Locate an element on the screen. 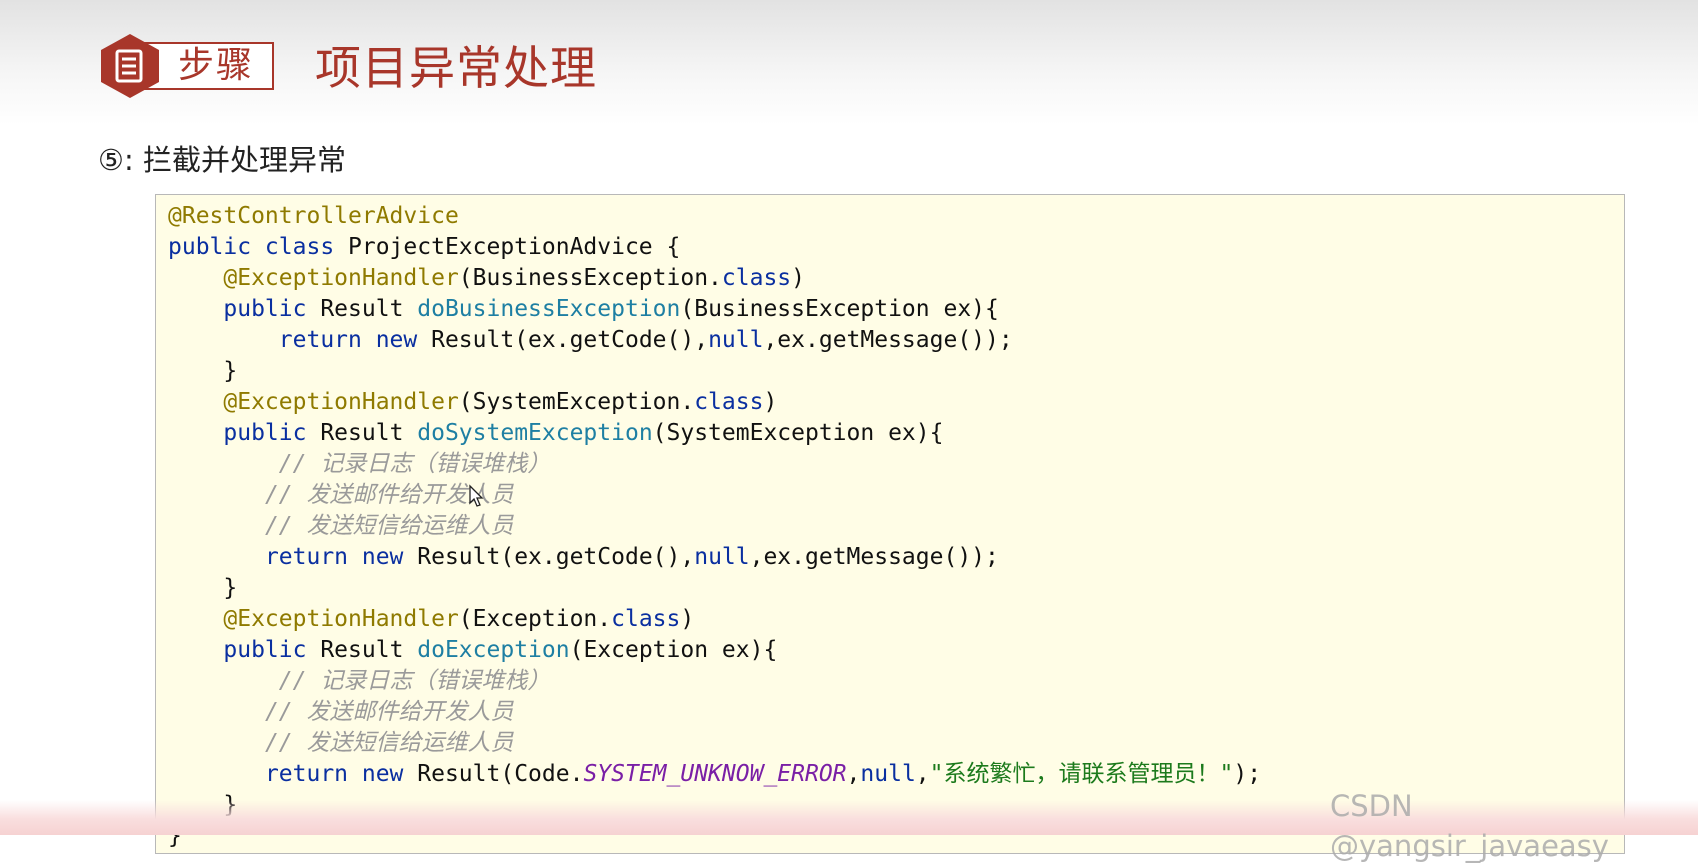 The width and height of the screenshot is (1698, 866). code-line: public class ProjectExceptionAdvice { is located at coordinates (424, 247).